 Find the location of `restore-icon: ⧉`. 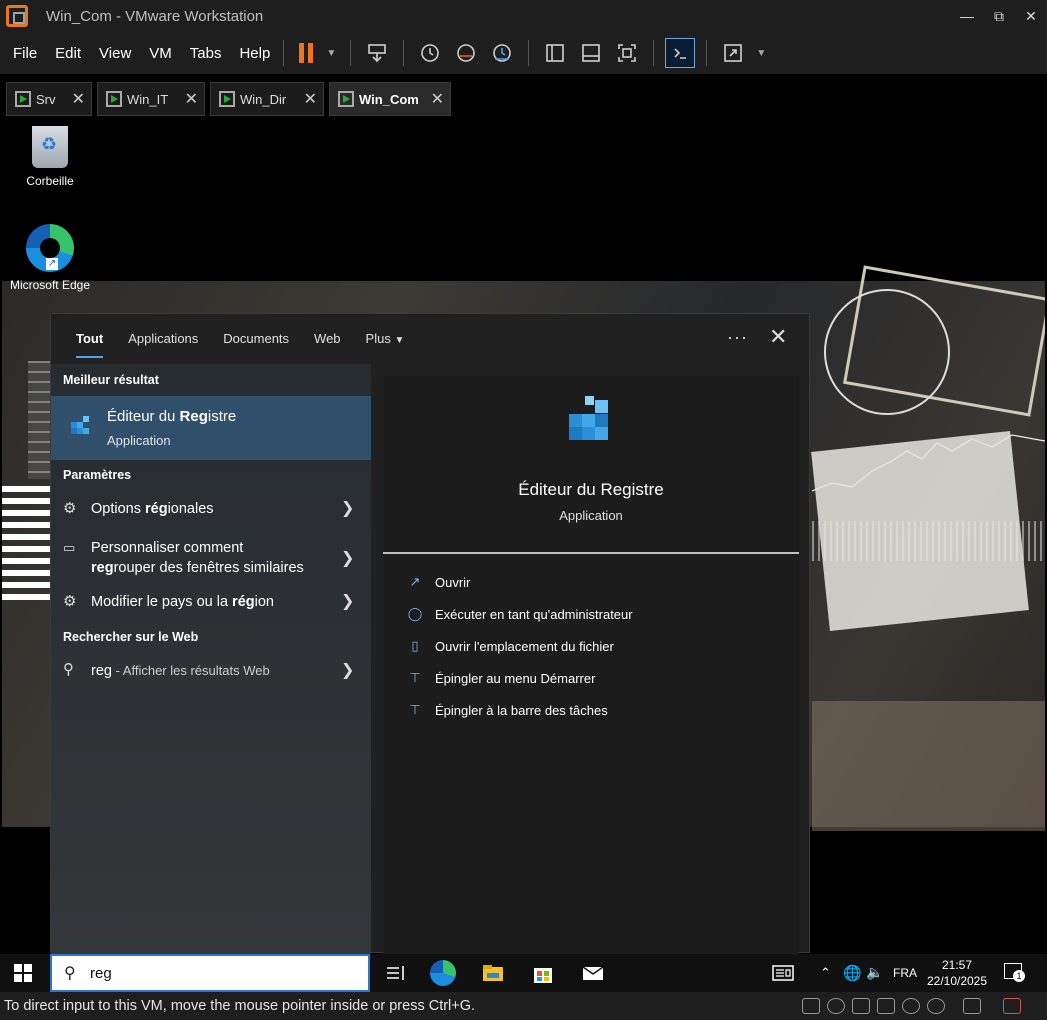

restore-icon: ⧉ is located at coordinates (999, 16).